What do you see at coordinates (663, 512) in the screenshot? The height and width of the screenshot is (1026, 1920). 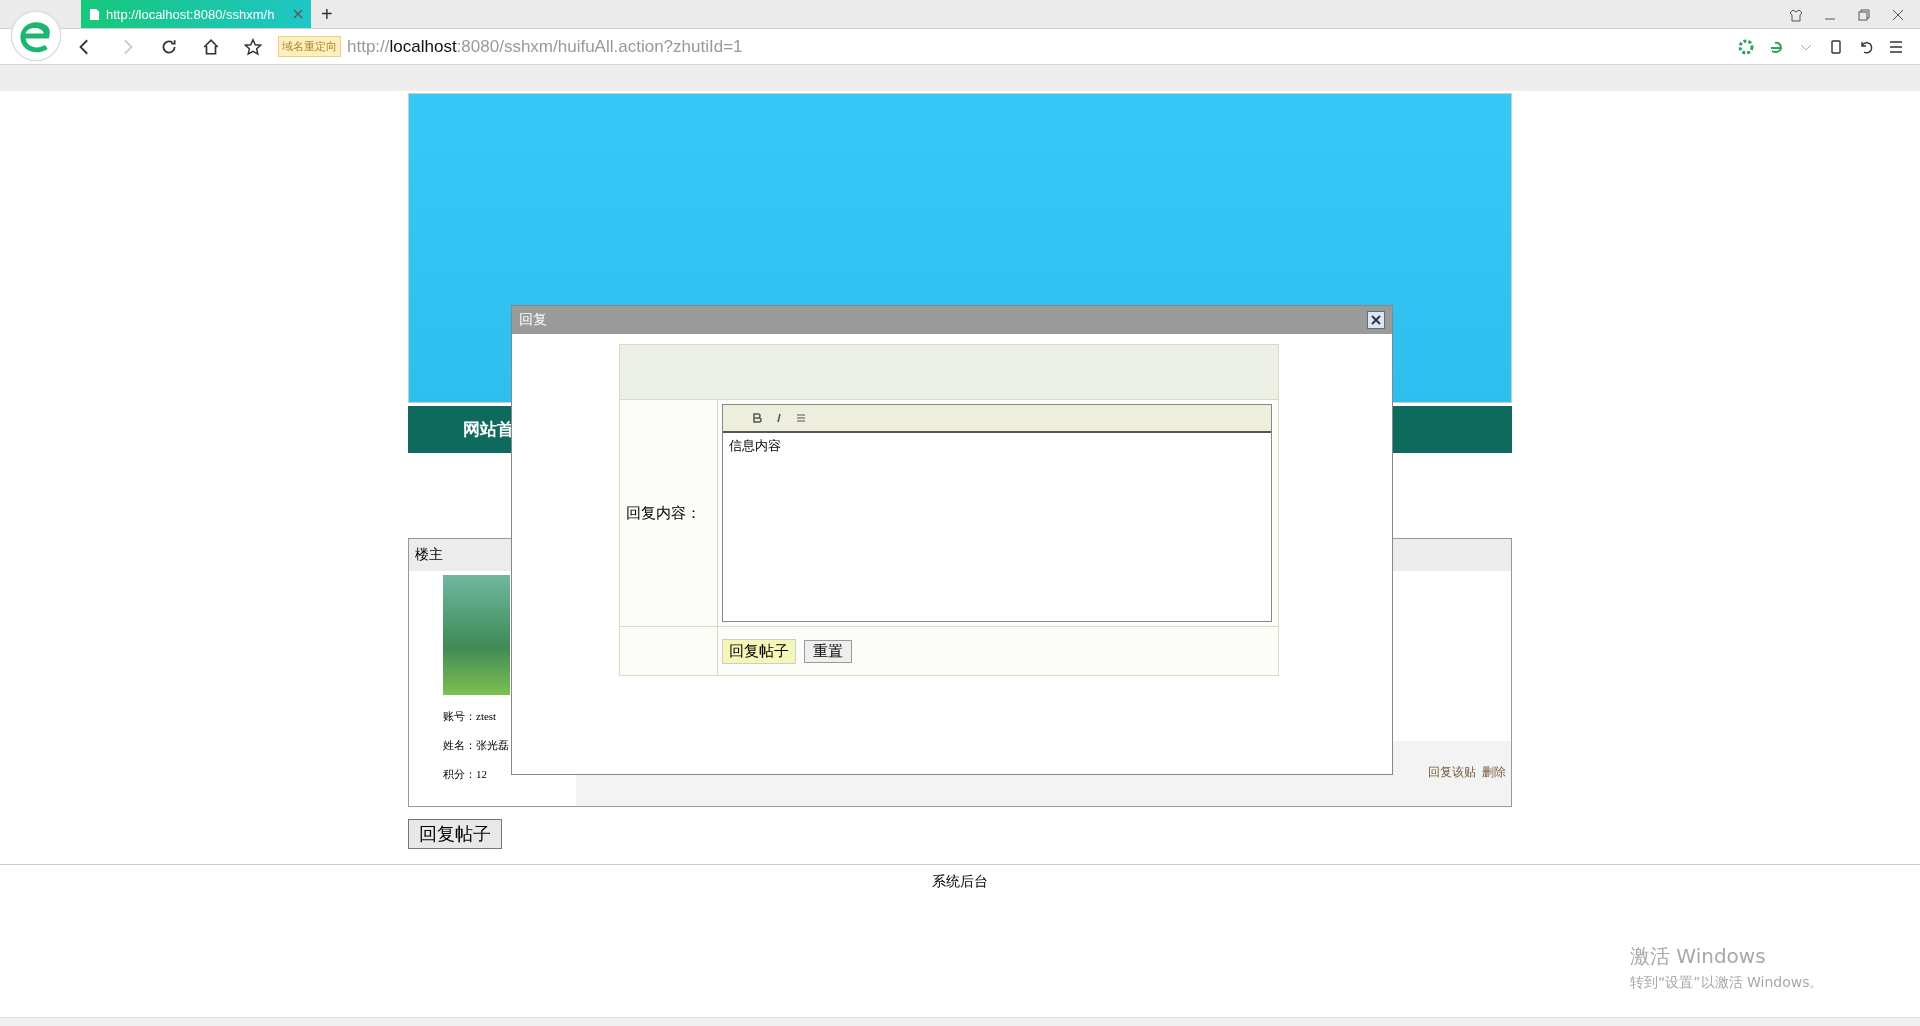 I see `field-label: 回复内容：` at bounding box center [663, 512].